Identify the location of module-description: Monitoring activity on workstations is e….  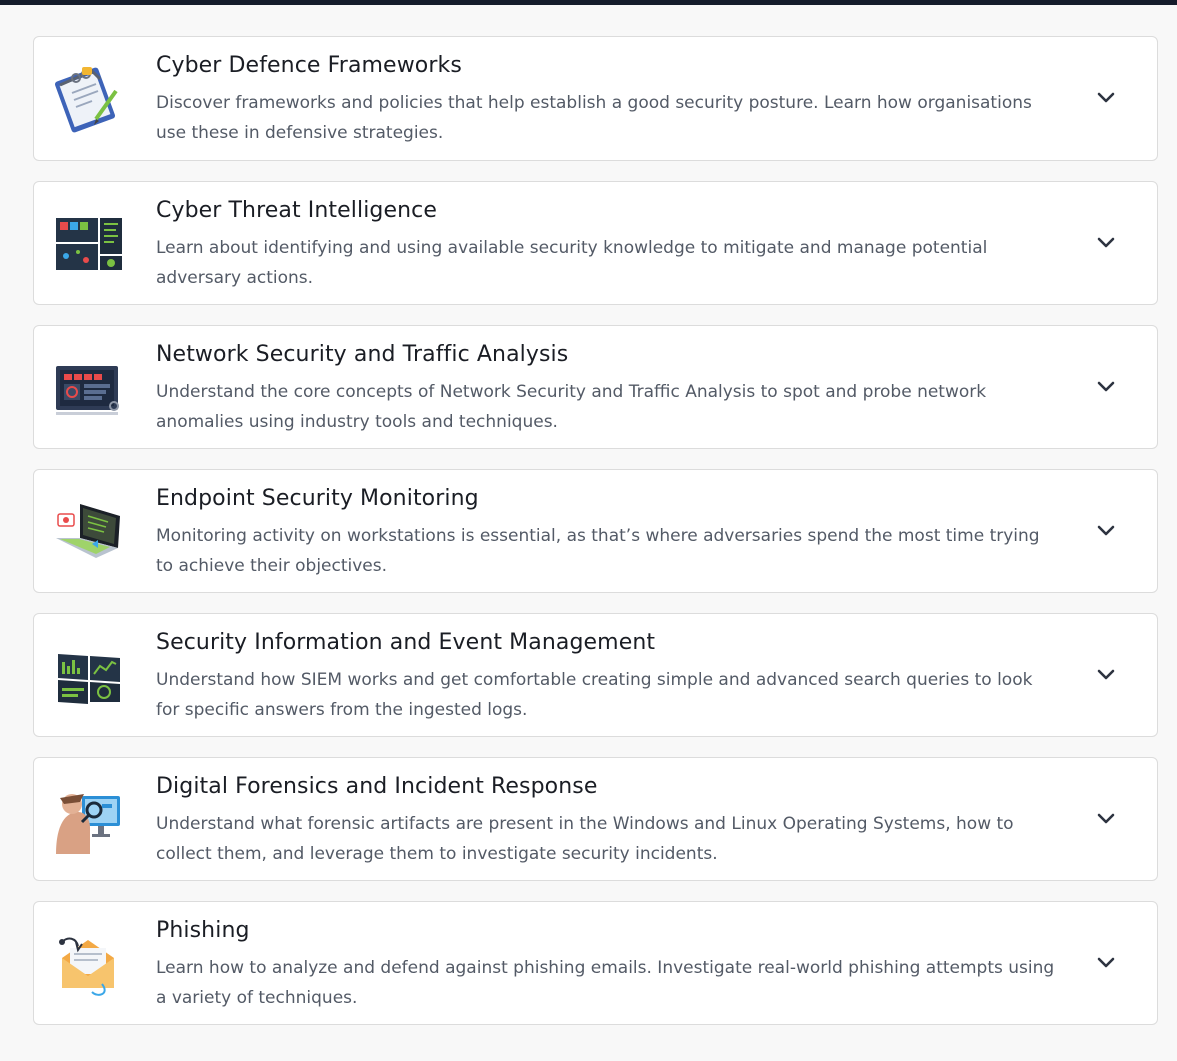
(598, 551).